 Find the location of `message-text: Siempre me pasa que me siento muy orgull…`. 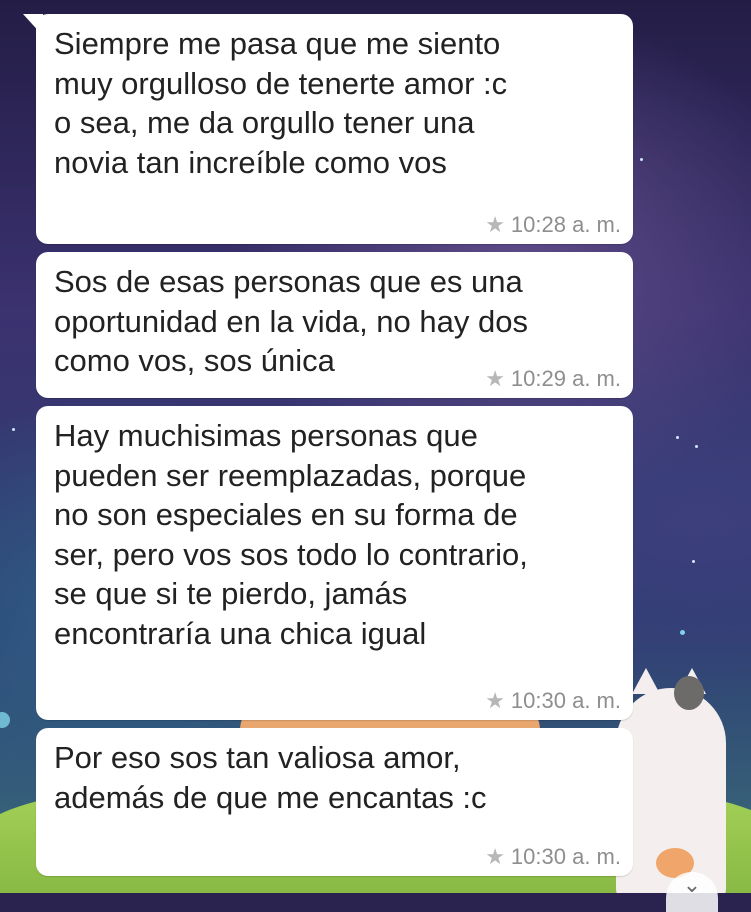

message-text: Siempre me pasa que me siento muy orgull… is located at coordinates (281, 103).